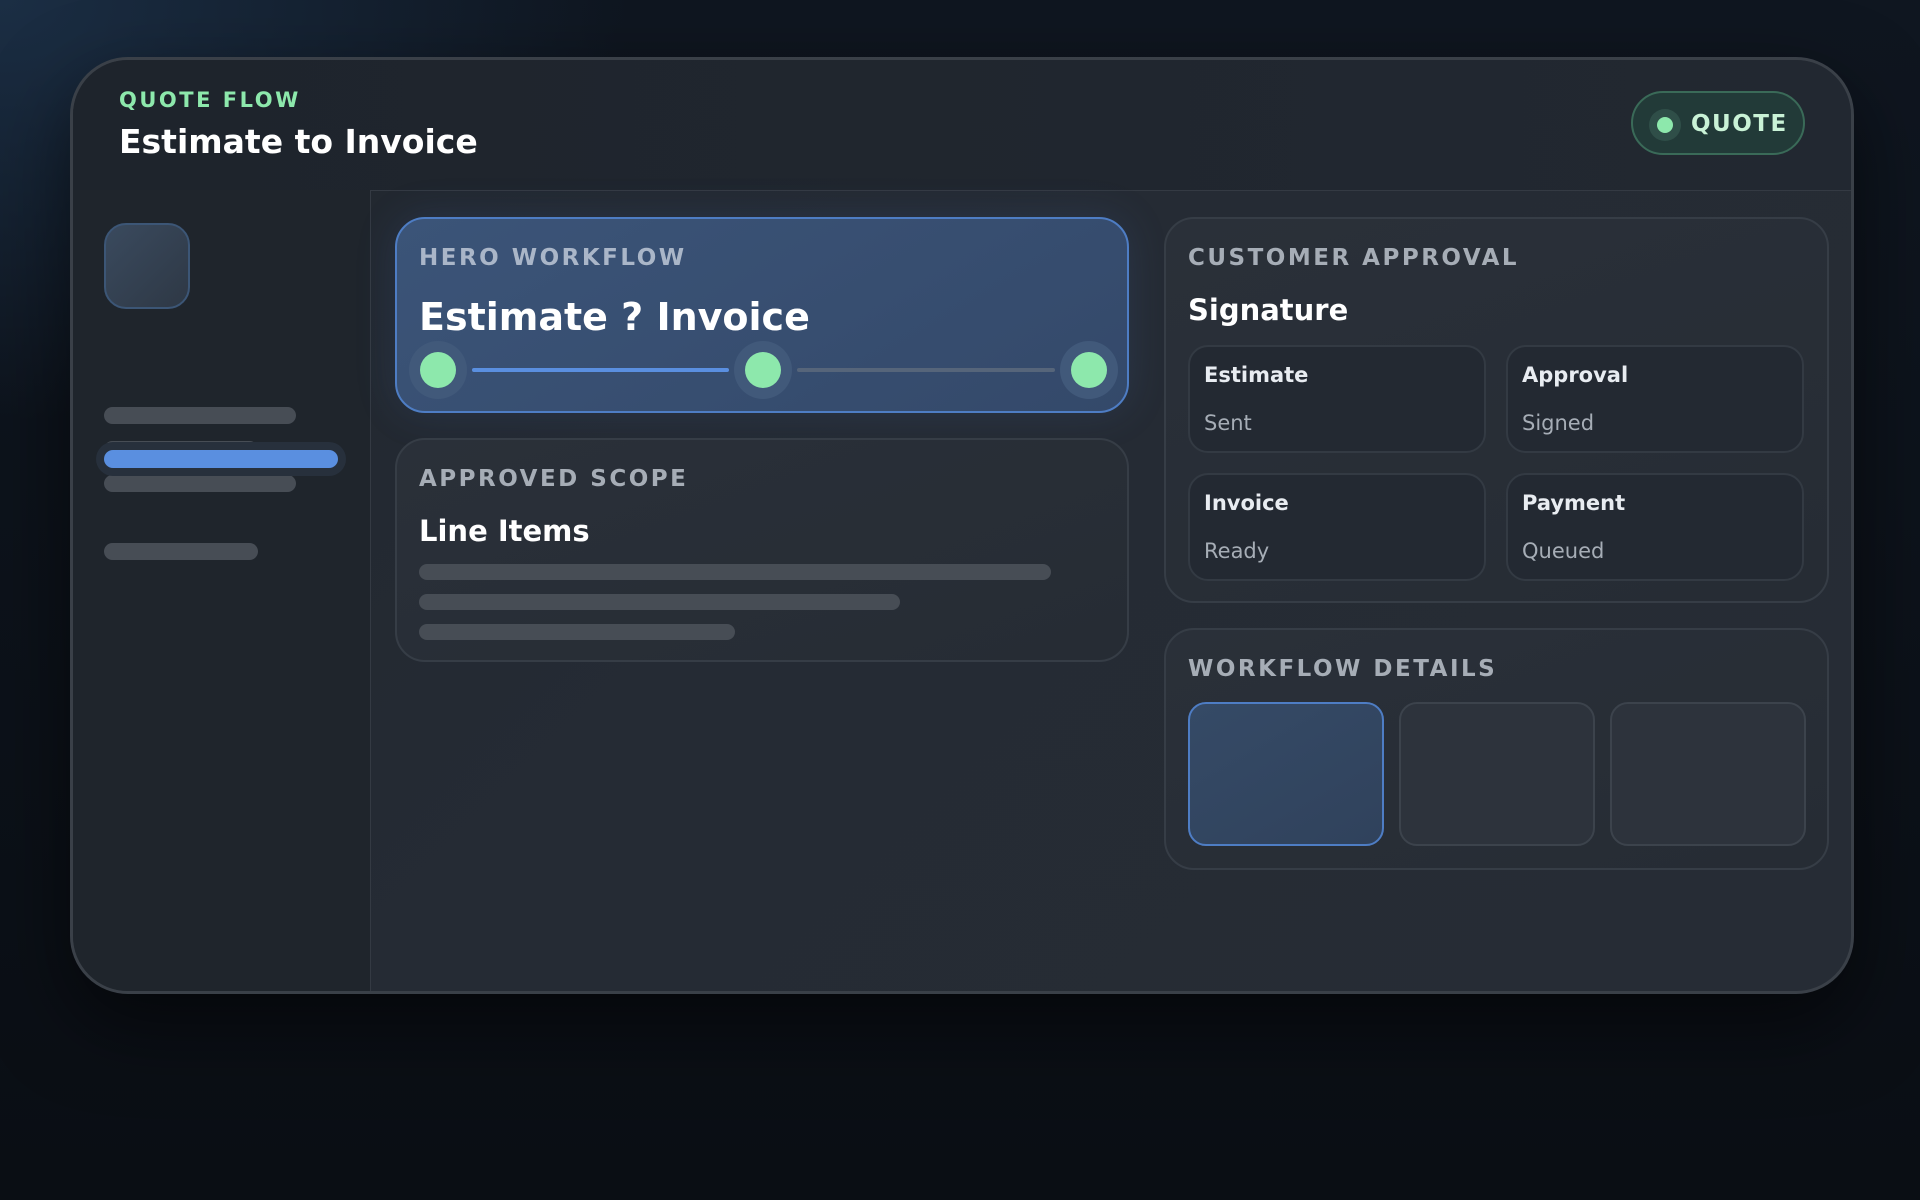 The width and height of the screenshot is (1920, 1200). What do you see at coordinates (147, 266) in the screenshot?
I see `avatar` at bounding box center [147, 266].